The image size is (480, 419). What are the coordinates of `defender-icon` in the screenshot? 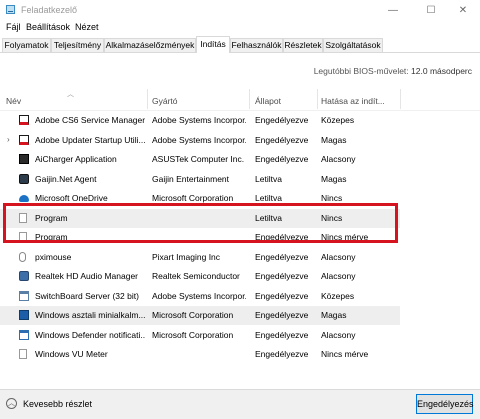 It's located at (24, 334).